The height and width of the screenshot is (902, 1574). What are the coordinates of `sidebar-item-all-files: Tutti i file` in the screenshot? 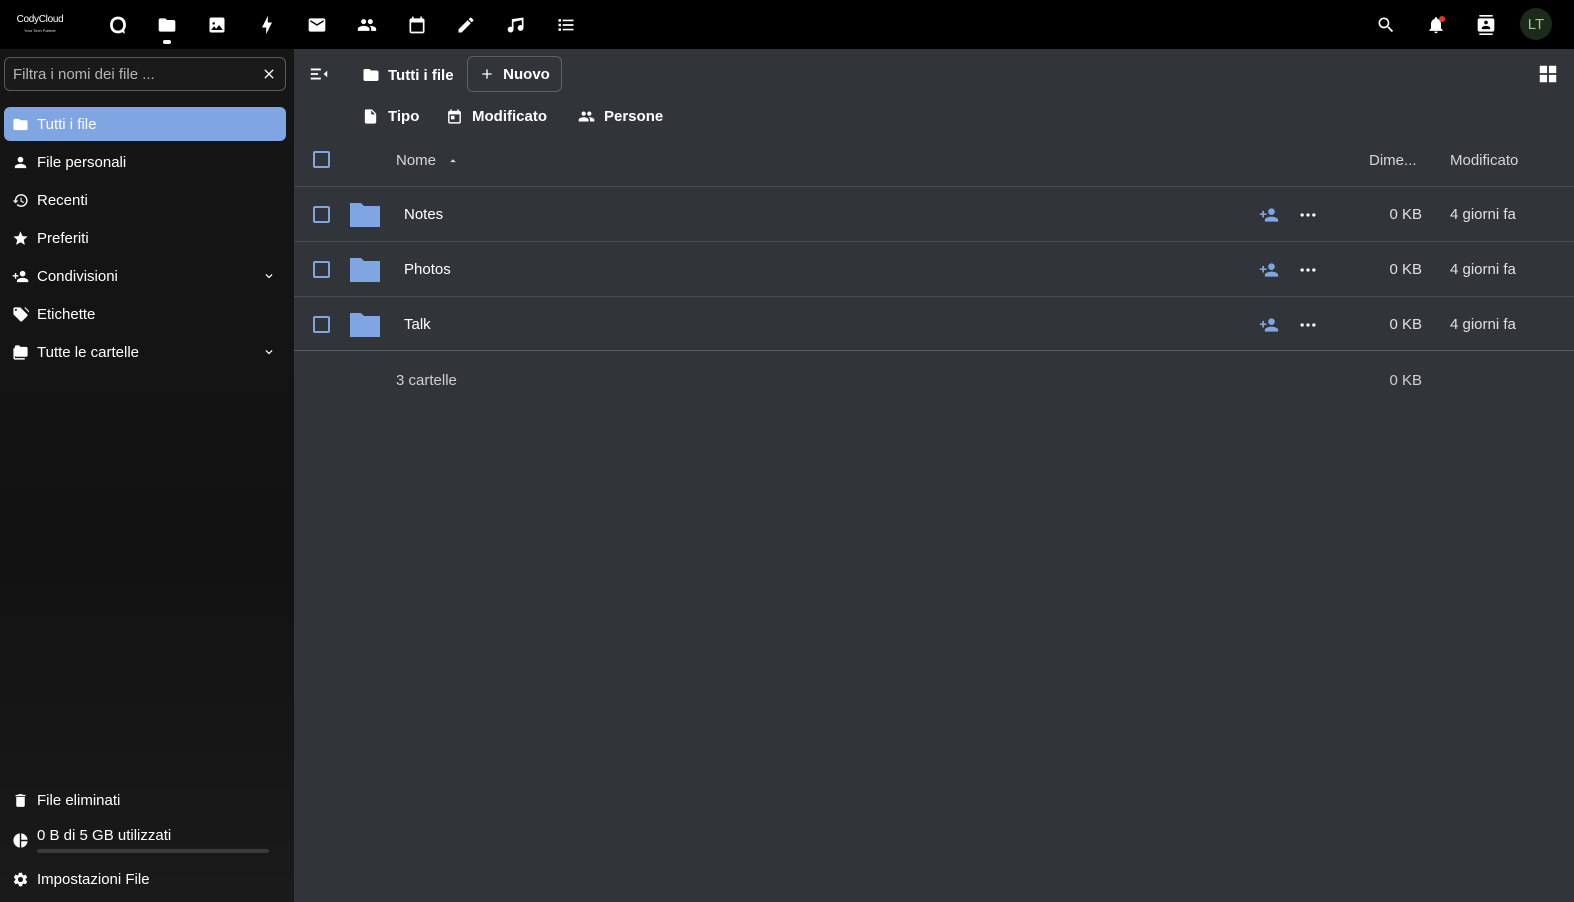 It's located at (145, 124).